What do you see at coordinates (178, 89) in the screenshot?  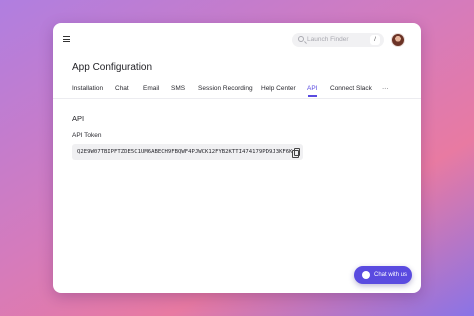 I see `tab-sms: SMS` at bounding box center [178, 89].